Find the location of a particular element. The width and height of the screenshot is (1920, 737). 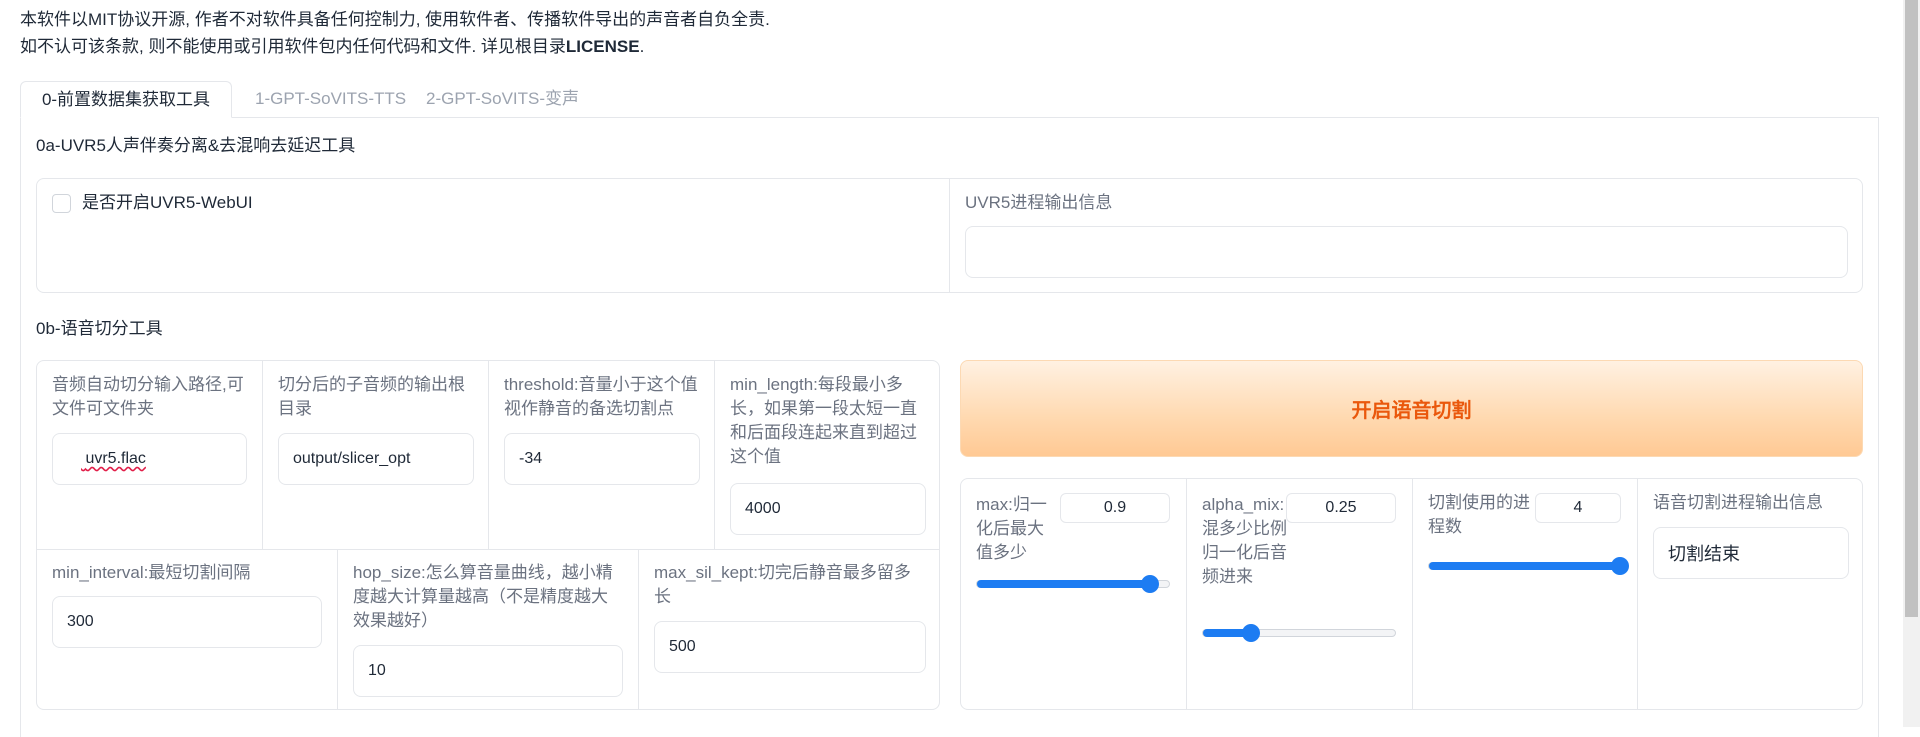

tab-dataset-tools: 0-前置数据集获取工具 is located at coordinates (126, 99).